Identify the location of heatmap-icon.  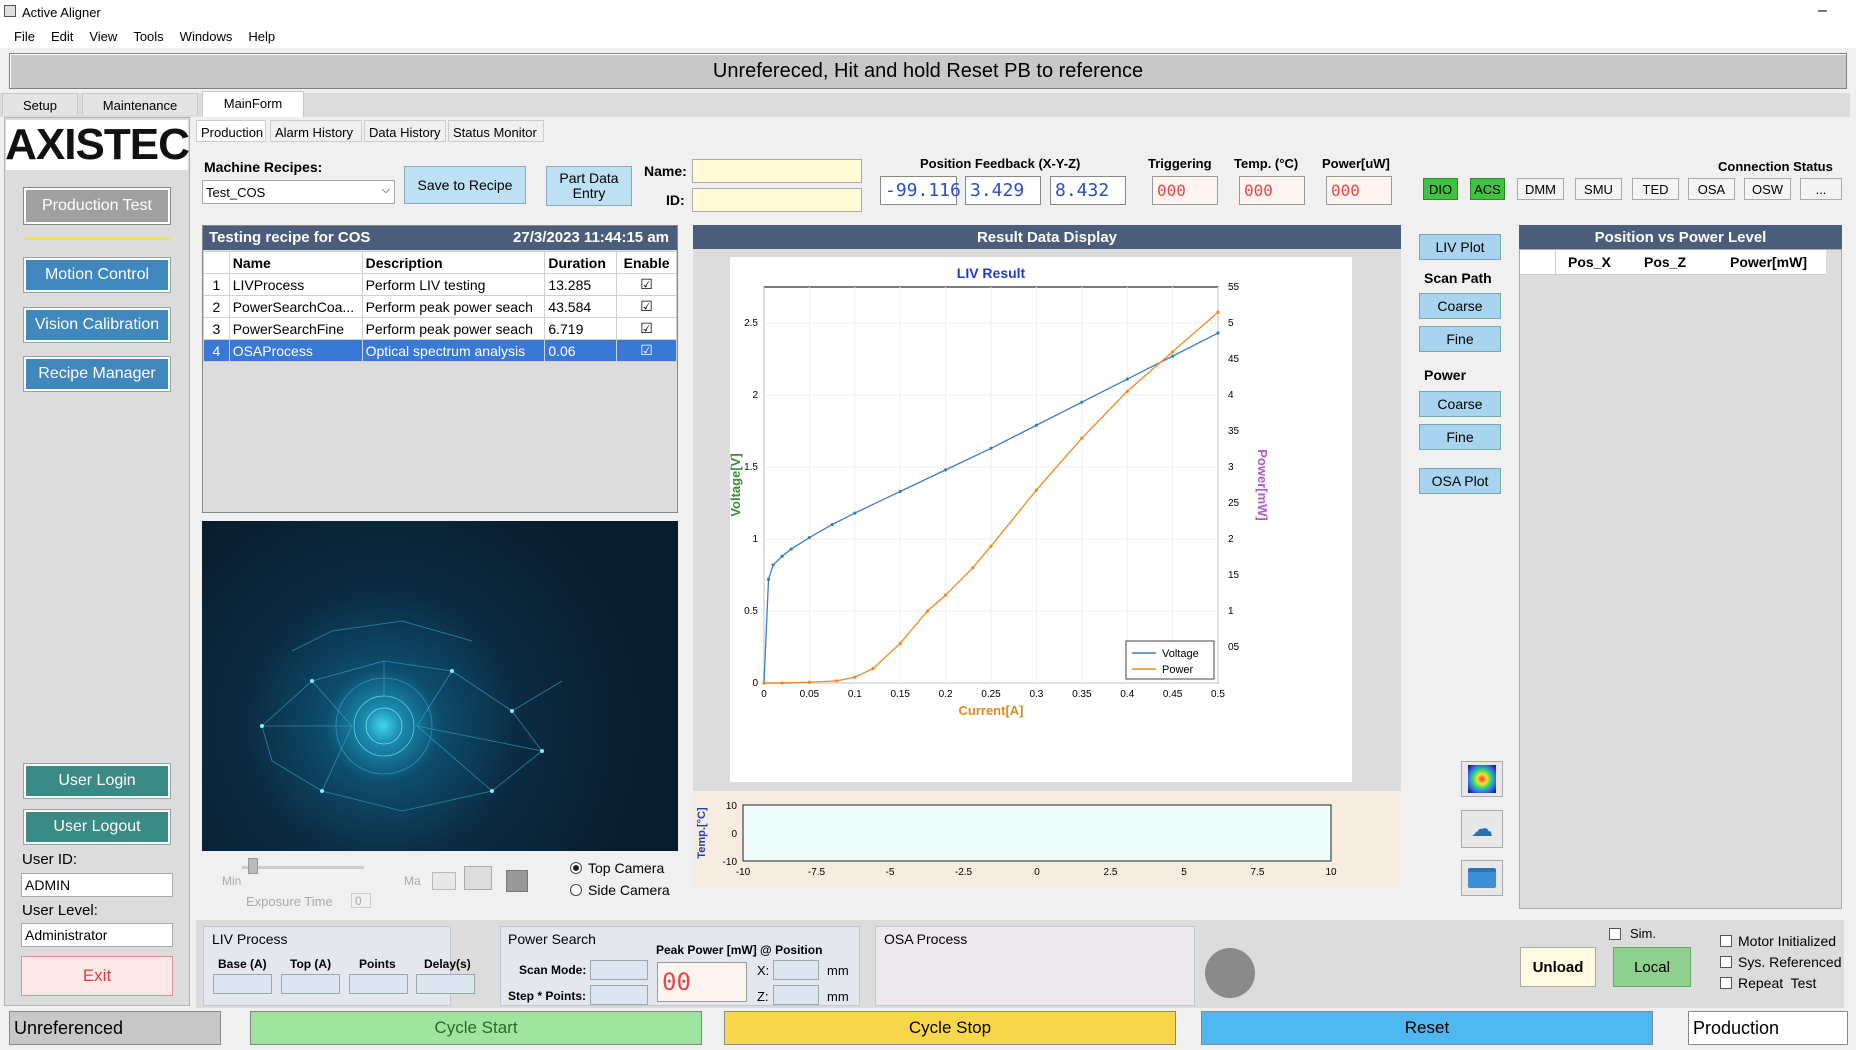
(1482, 779).